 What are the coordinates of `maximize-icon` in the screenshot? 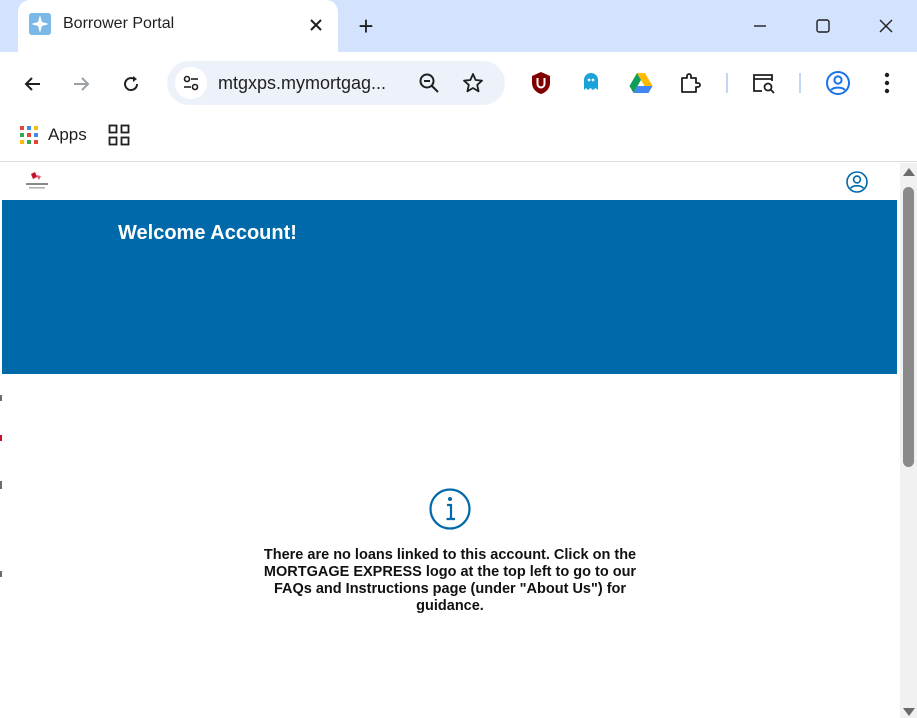 It's located at (823, 26).